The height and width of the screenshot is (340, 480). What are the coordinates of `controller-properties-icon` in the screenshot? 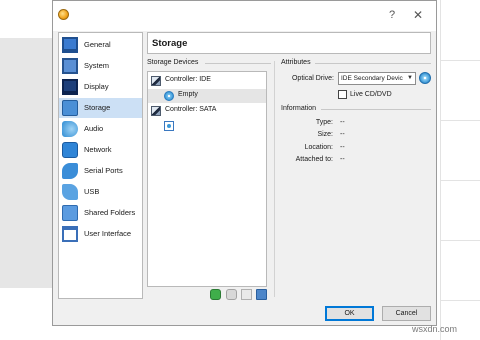 It's located at (261, 294).